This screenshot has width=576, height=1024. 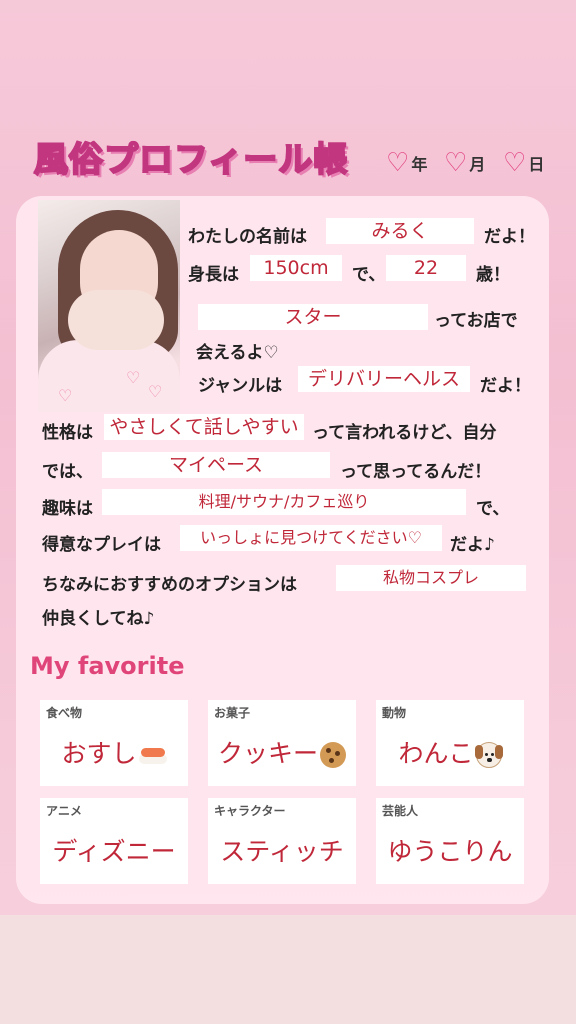 I want to click on favorite-value: ディズニー, so click(x=114, y=851).